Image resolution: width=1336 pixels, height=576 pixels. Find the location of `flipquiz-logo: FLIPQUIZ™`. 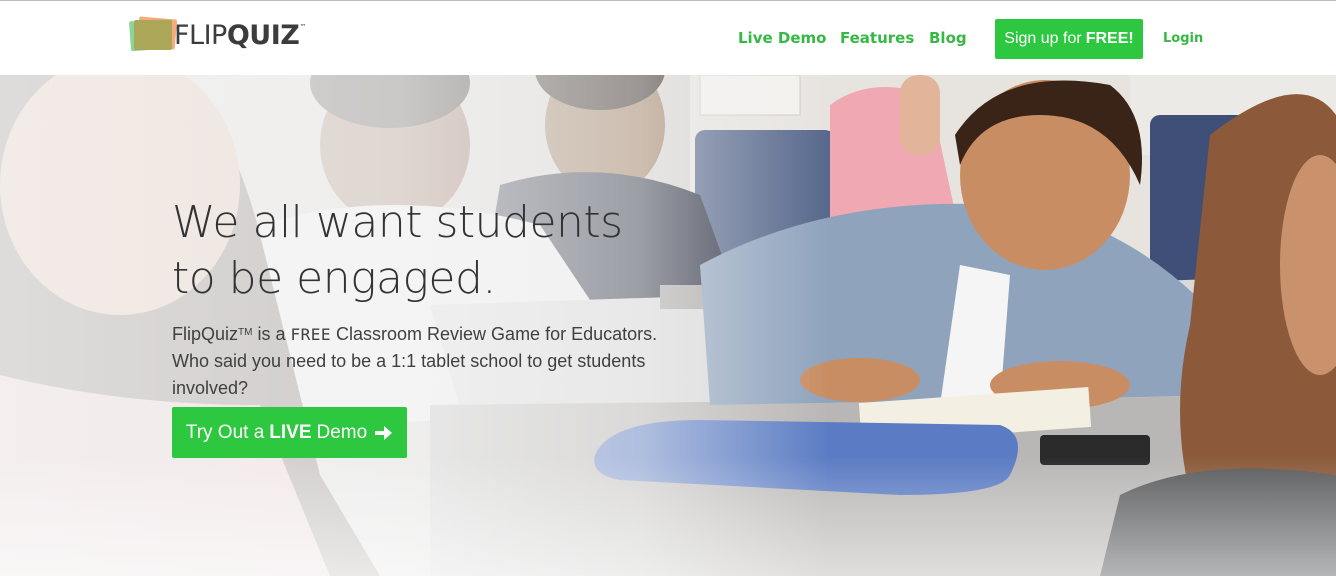

flipquiz-logo: FLIPQUIZ™ is located at coordinates (217, 35).